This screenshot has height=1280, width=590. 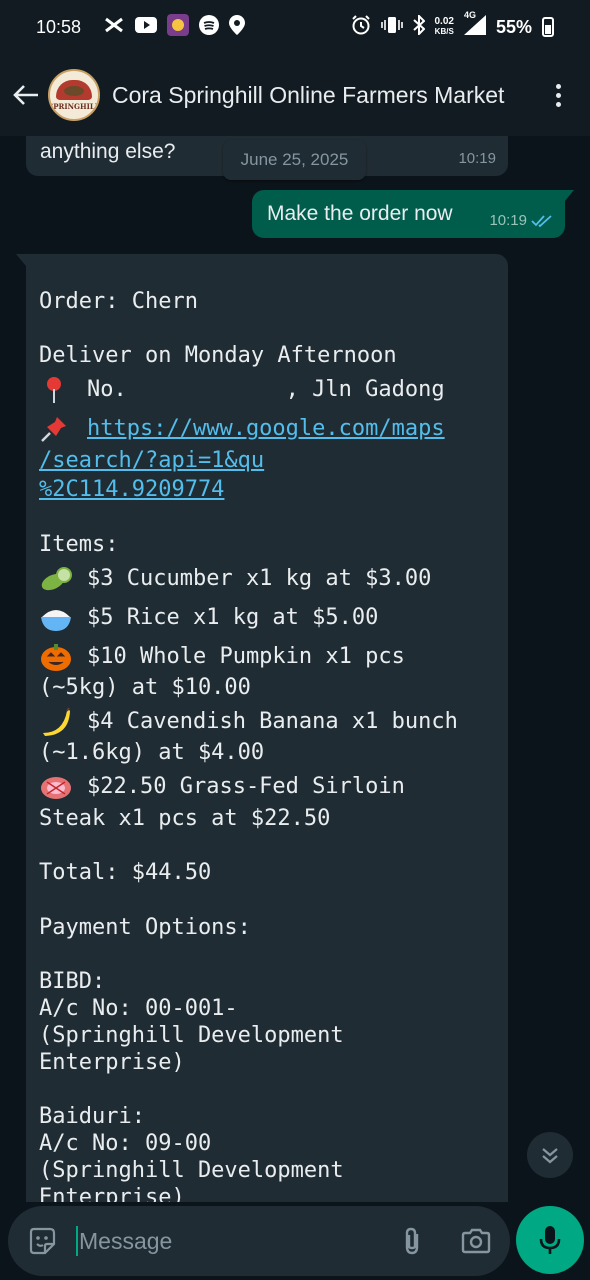 I want to click on avatar: SPRINGHILL, so click(x=74, y=95).